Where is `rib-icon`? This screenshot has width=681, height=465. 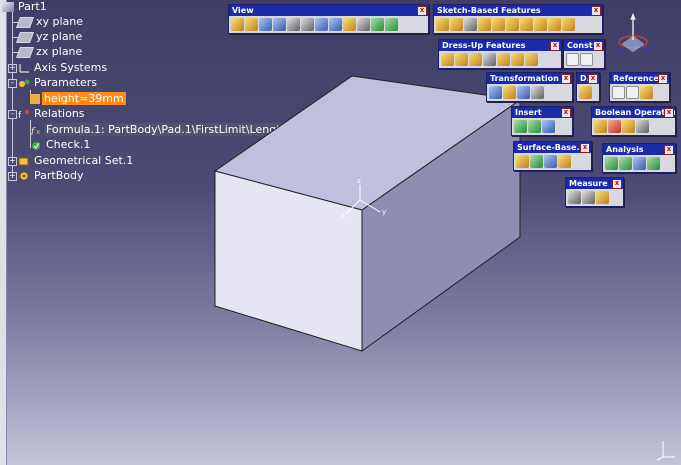 rib-icon is located at coordinates (512, 24).